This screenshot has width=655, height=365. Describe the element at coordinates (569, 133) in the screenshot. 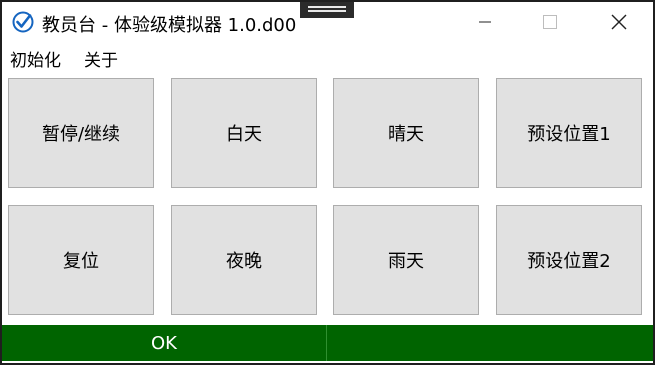

I see `preset-position-1-button: 预设位置1` at that location.